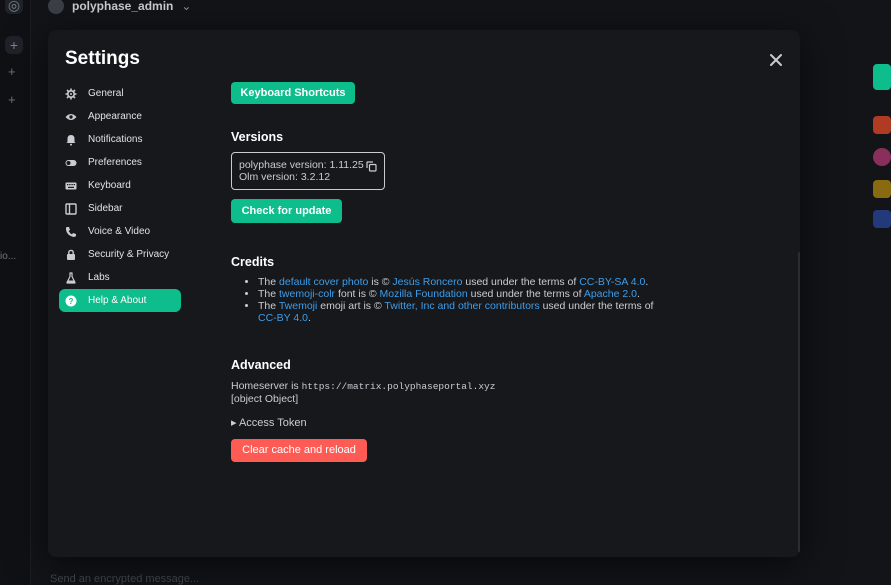 The height and width of the screenshot is (585, 891). What do you see at coordinates (882, 125) in the screenshot?
I see `right-avatar` at bounding box center [882, 125].